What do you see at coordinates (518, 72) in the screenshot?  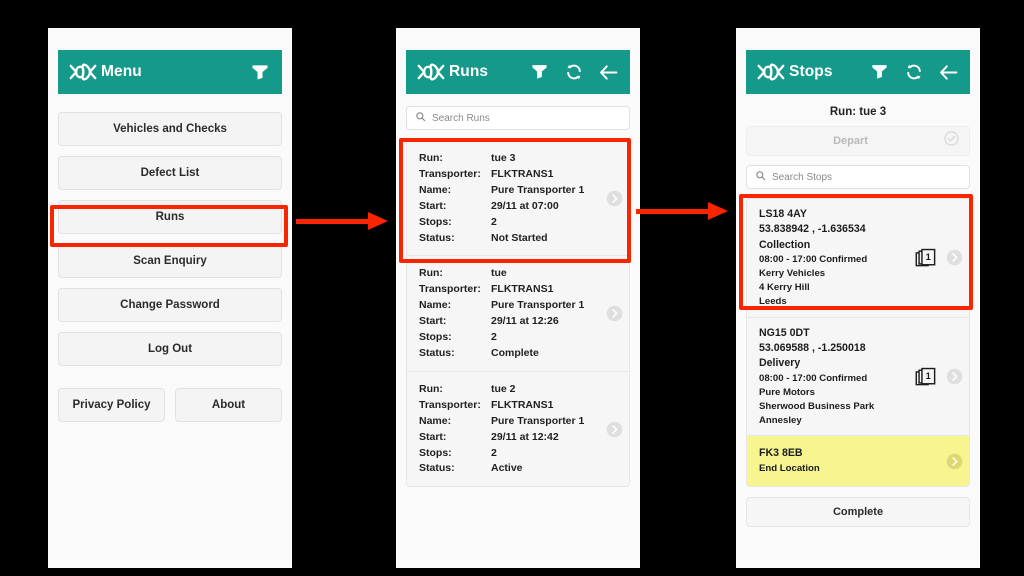 I see `runs-appbar: Runs` at bounding box center [518, 72].